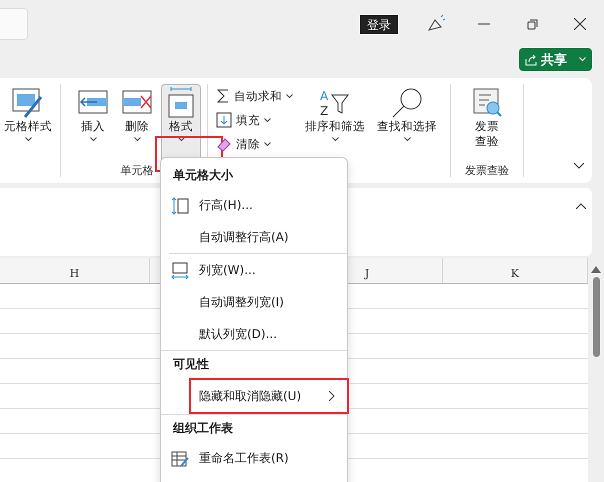 The width and height of the screenshot is (604, 482). Describe the element at coordinates (254, 120) in the screenshot. I see `ribbon-button: 填充` at that location.